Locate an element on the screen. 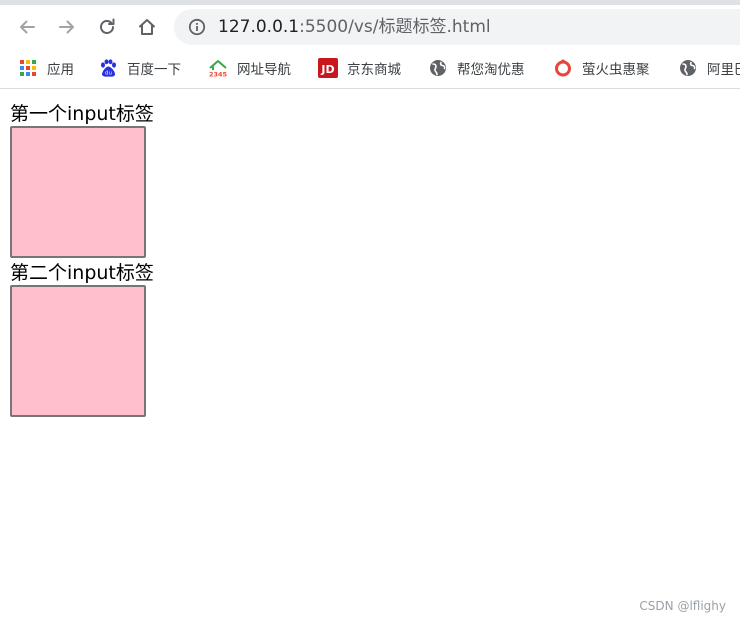 The width and height of the screenshot is (740, 622). address-bar: 127.0.0.1:5500/vs/标题标签.html is located at coordinates (457, 27).